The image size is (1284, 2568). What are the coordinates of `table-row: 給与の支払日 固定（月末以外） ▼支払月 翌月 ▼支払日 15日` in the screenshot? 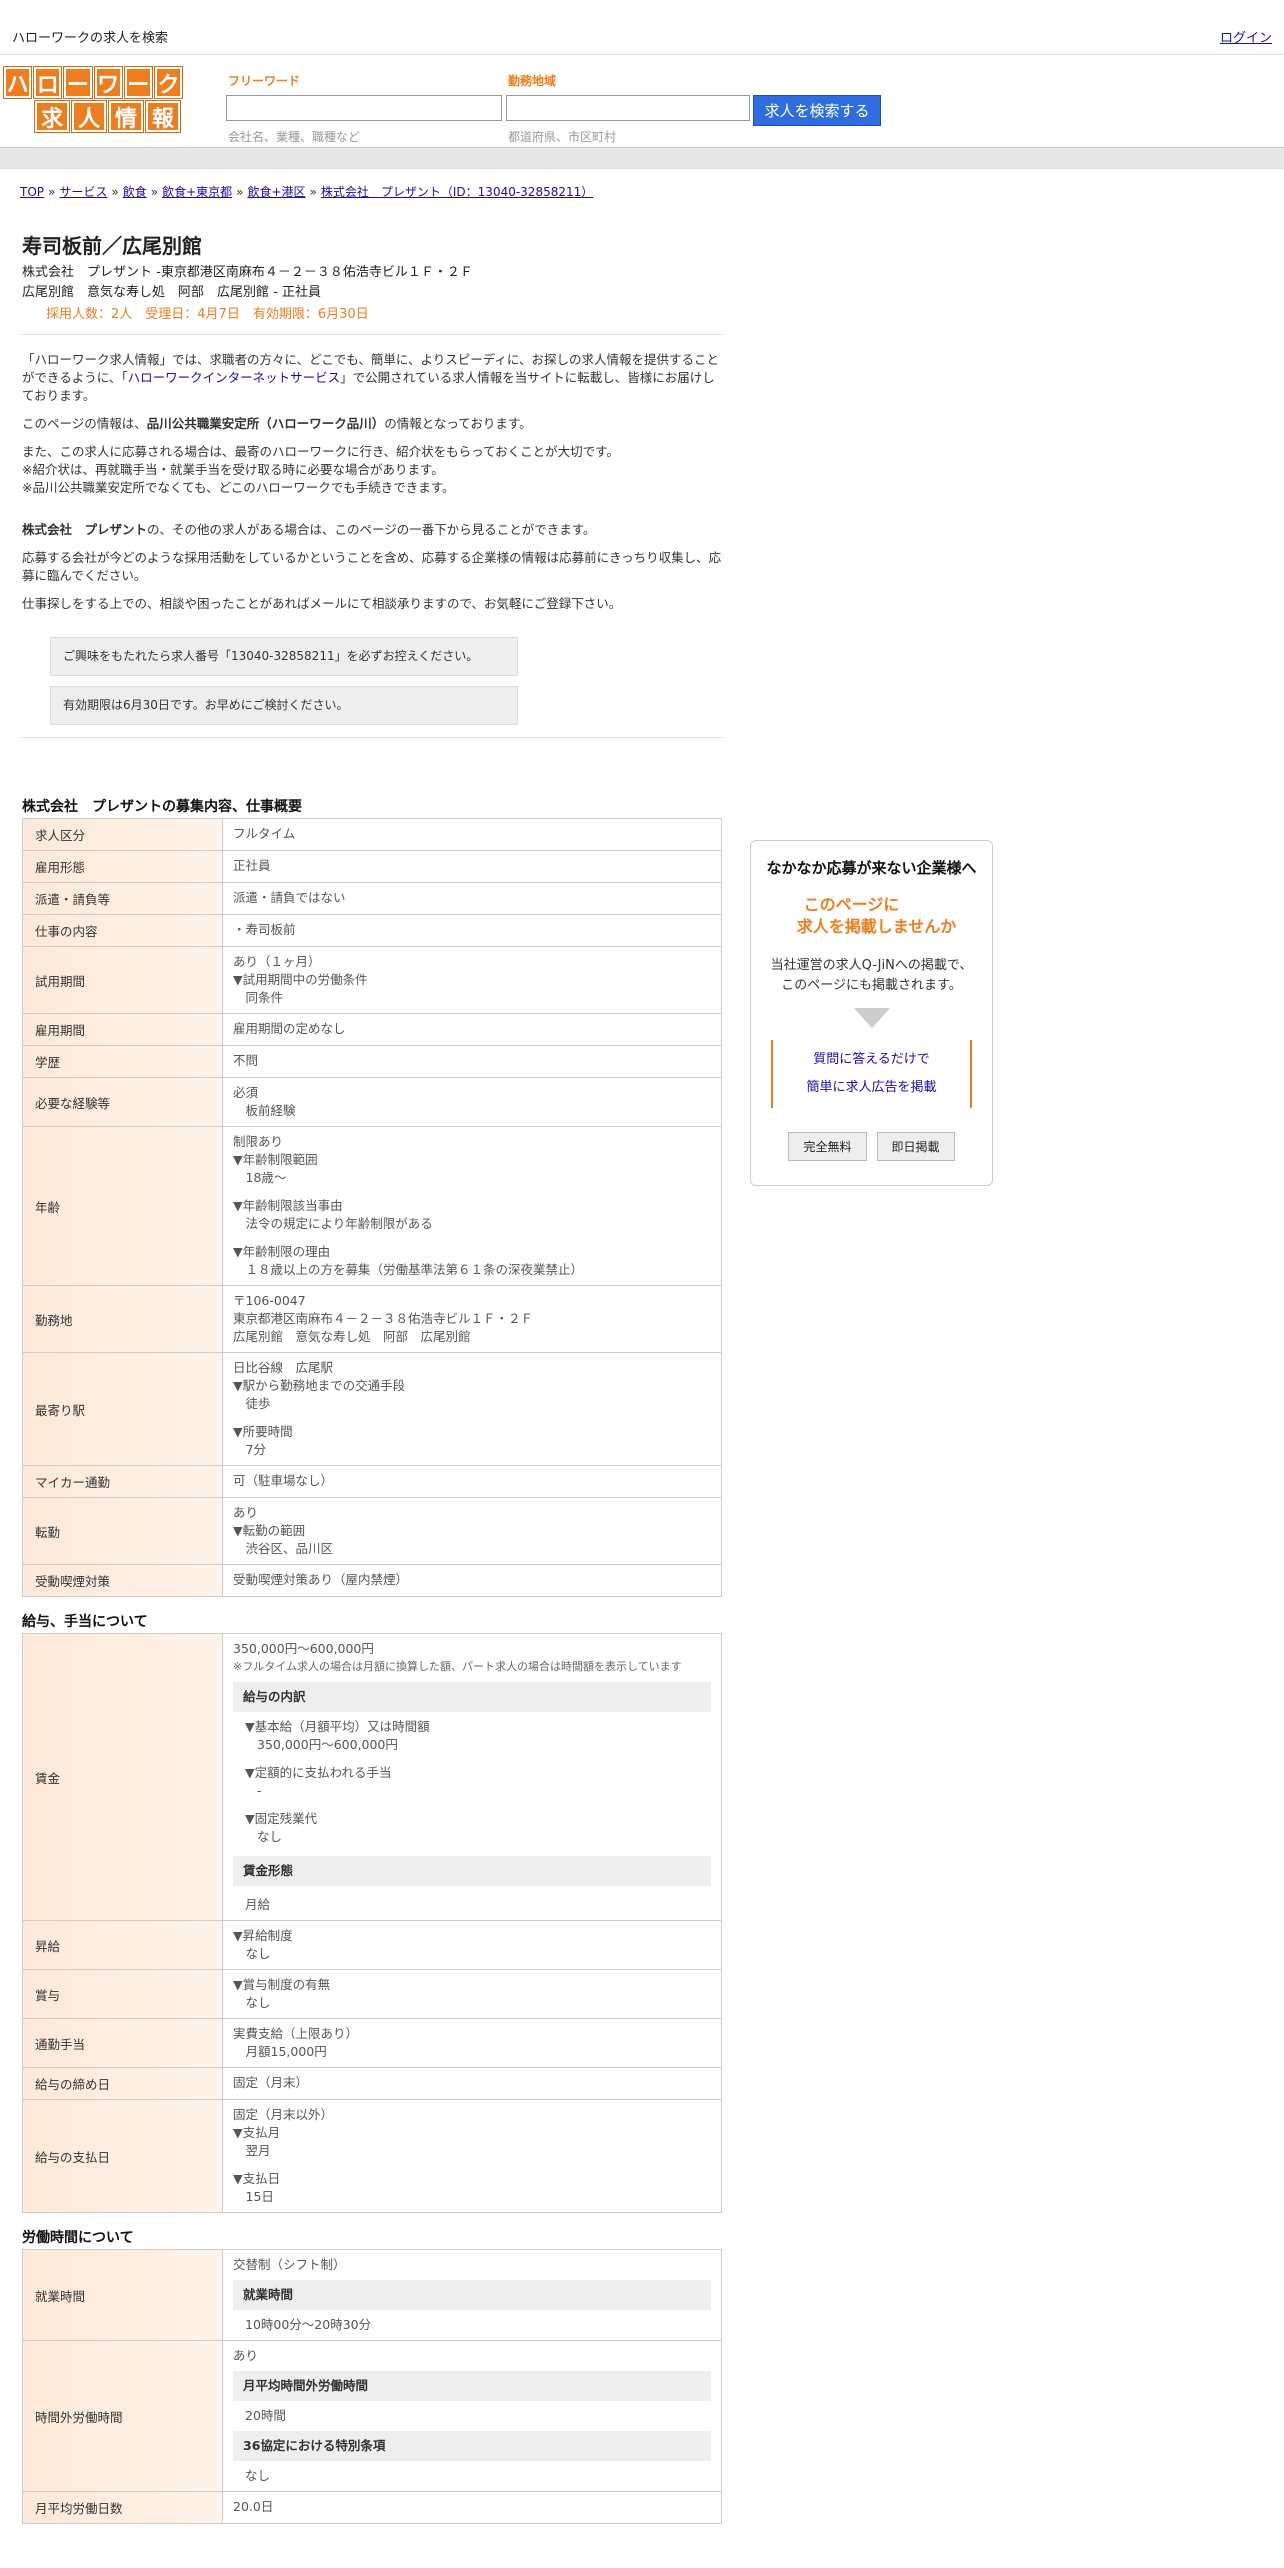 It's located at (372, 2156).